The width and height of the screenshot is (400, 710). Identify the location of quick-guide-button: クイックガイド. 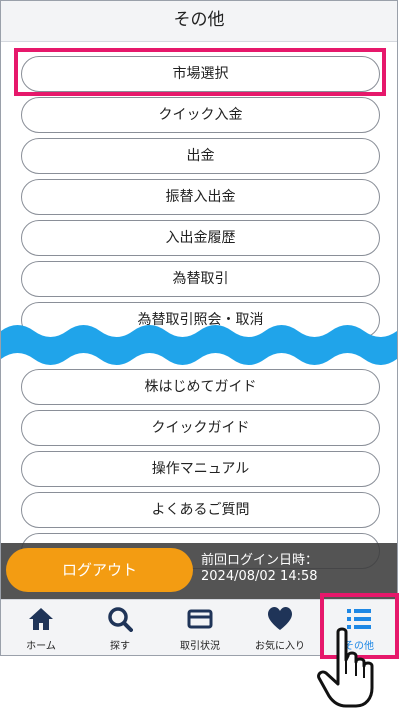
(200, 428).